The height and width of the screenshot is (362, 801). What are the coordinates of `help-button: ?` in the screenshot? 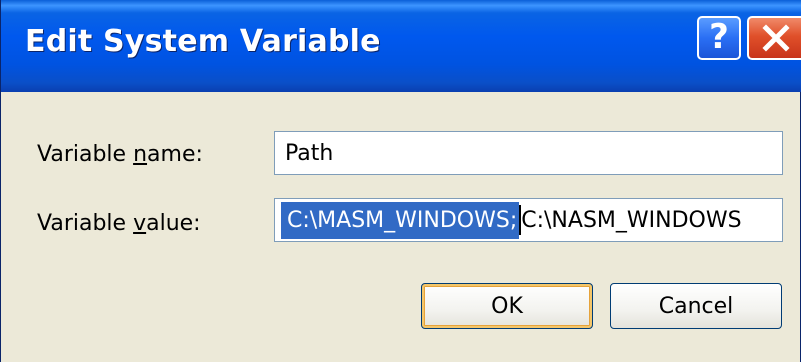 It's located at (719, 38).